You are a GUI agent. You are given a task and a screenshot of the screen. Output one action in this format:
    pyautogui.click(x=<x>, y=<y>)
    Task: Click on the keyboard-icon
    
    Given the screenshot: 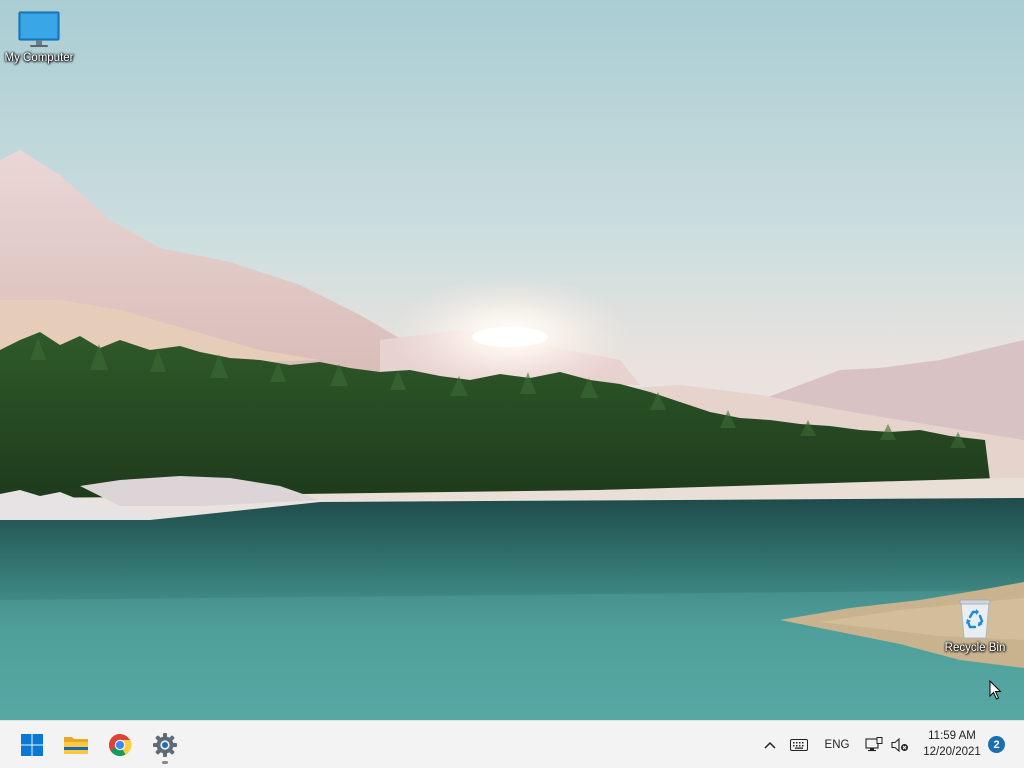 What is the action you would take?
    pyautogui.click(x=799, y=745)
    